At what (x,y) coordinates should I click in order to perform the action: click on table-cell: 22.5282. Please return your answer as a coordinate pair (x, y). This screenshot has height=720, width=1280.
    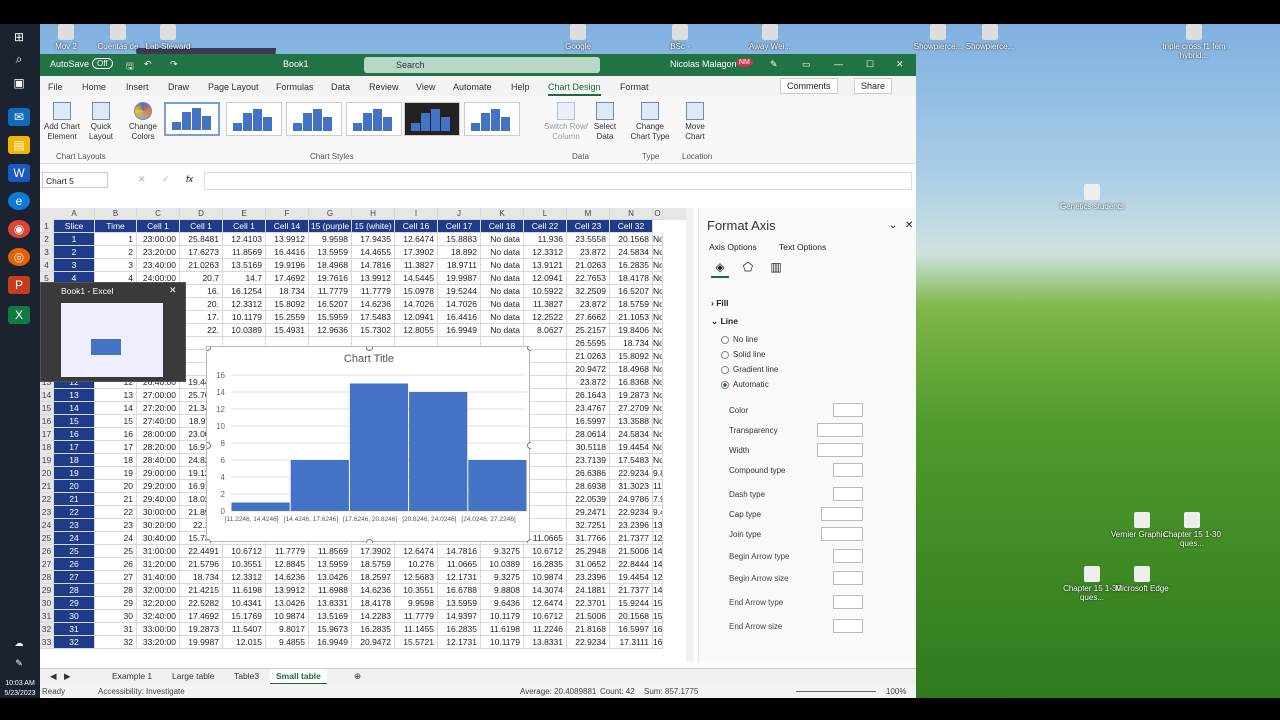
    Looking at the image, I should click on (201, 603).